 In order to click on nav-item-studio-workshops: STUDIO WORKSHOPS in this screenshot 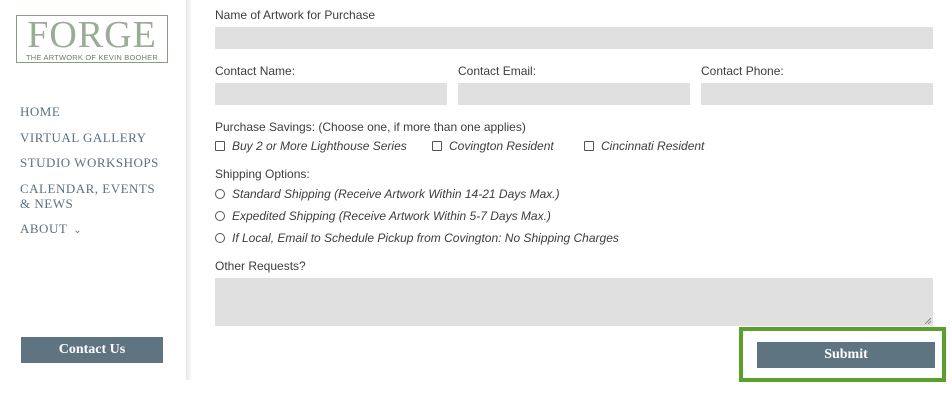, I will do `click(89, 162)`.